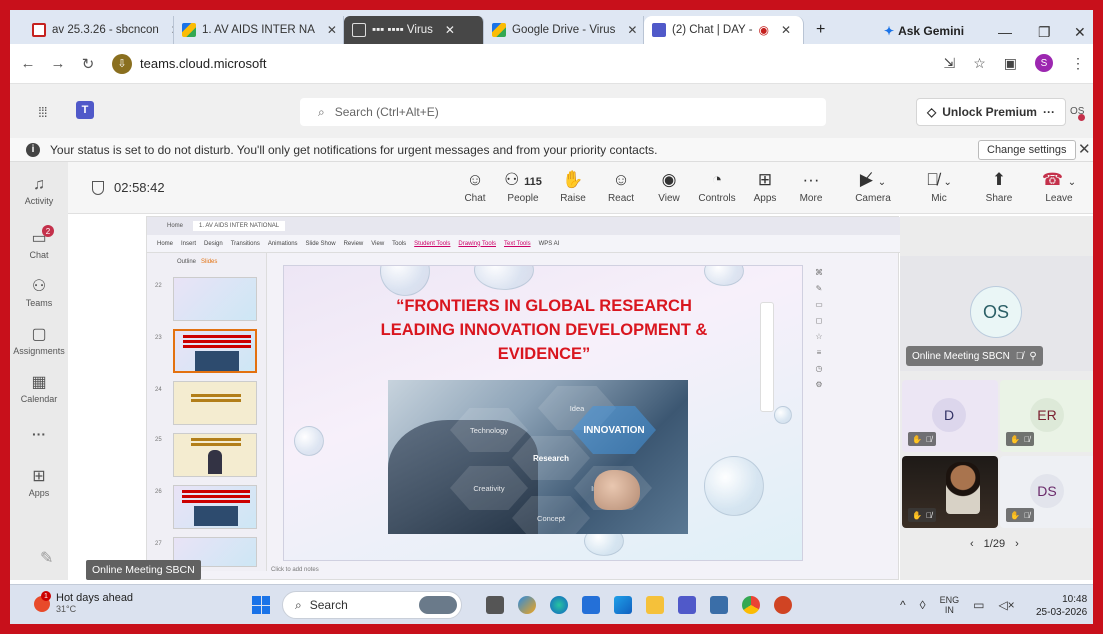 The image size is (1103, 634). What do you see at coordinates (903, 605) in the screenshot?
I see `chevron-up-icon: ^` at bounding box center [903, 605].